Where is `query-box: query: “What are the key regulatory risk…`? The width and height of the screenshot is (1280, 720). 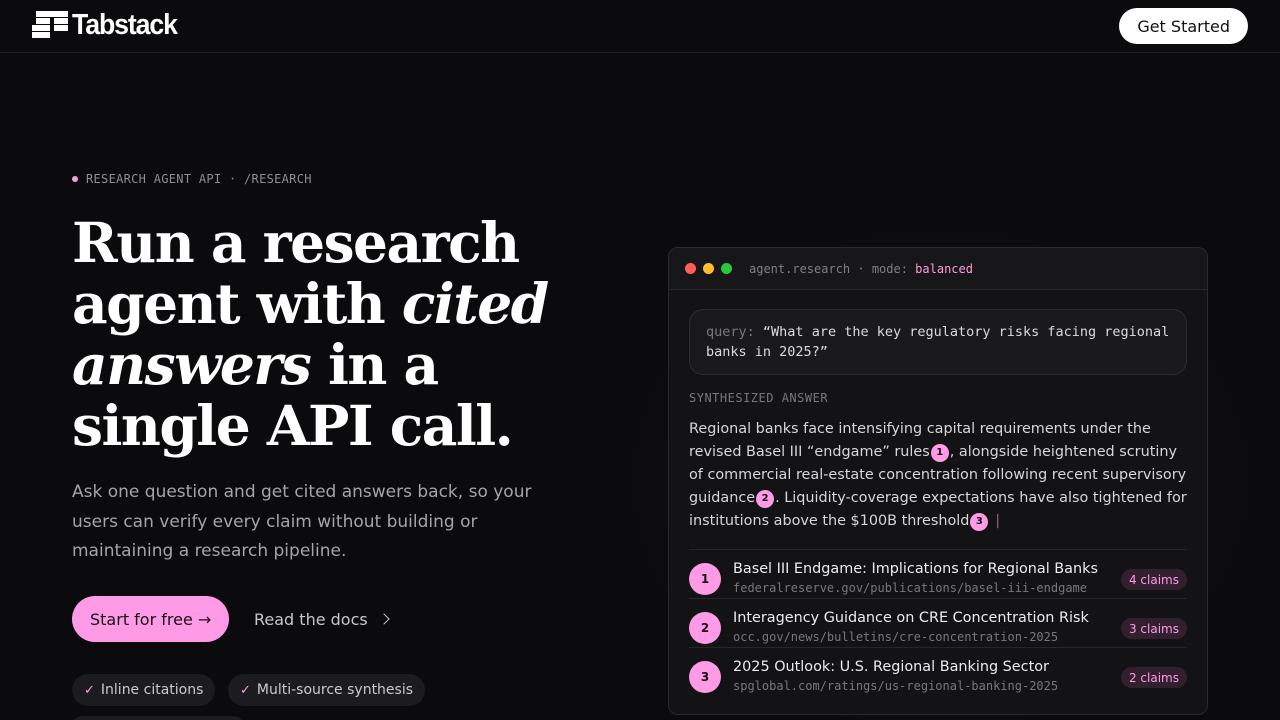
query-box: query: “What are the key regulatory risk… is located at coordinates (938, 342).